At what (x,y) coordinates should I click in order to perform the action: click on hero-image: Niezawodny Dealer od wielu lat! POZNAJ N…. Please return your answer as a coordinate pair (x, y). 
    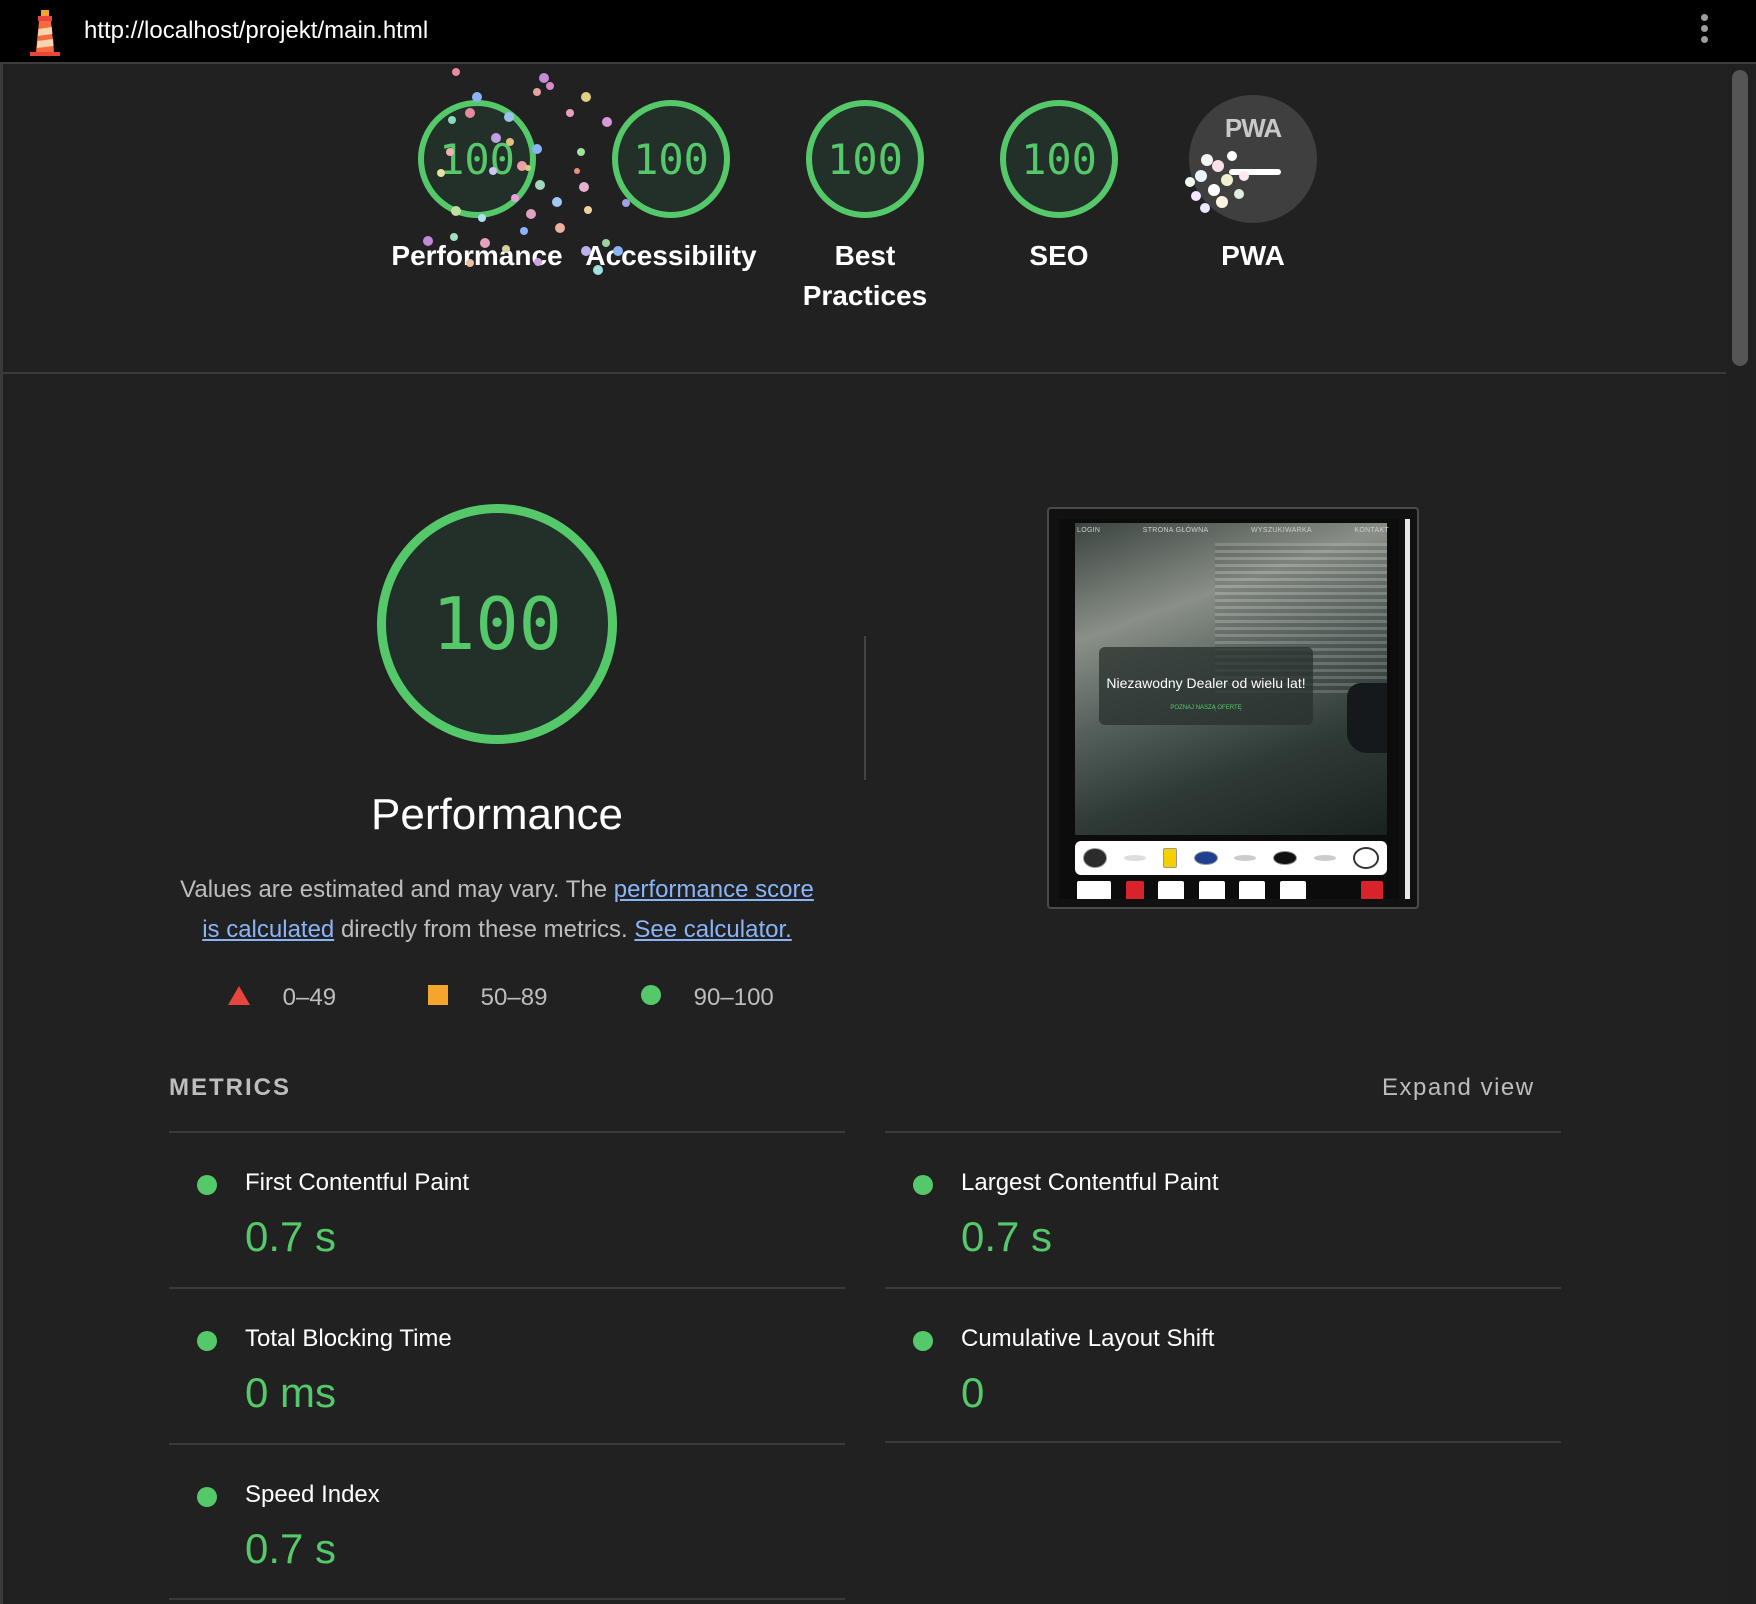
    Looking at the image, I should click on (1231, 679).